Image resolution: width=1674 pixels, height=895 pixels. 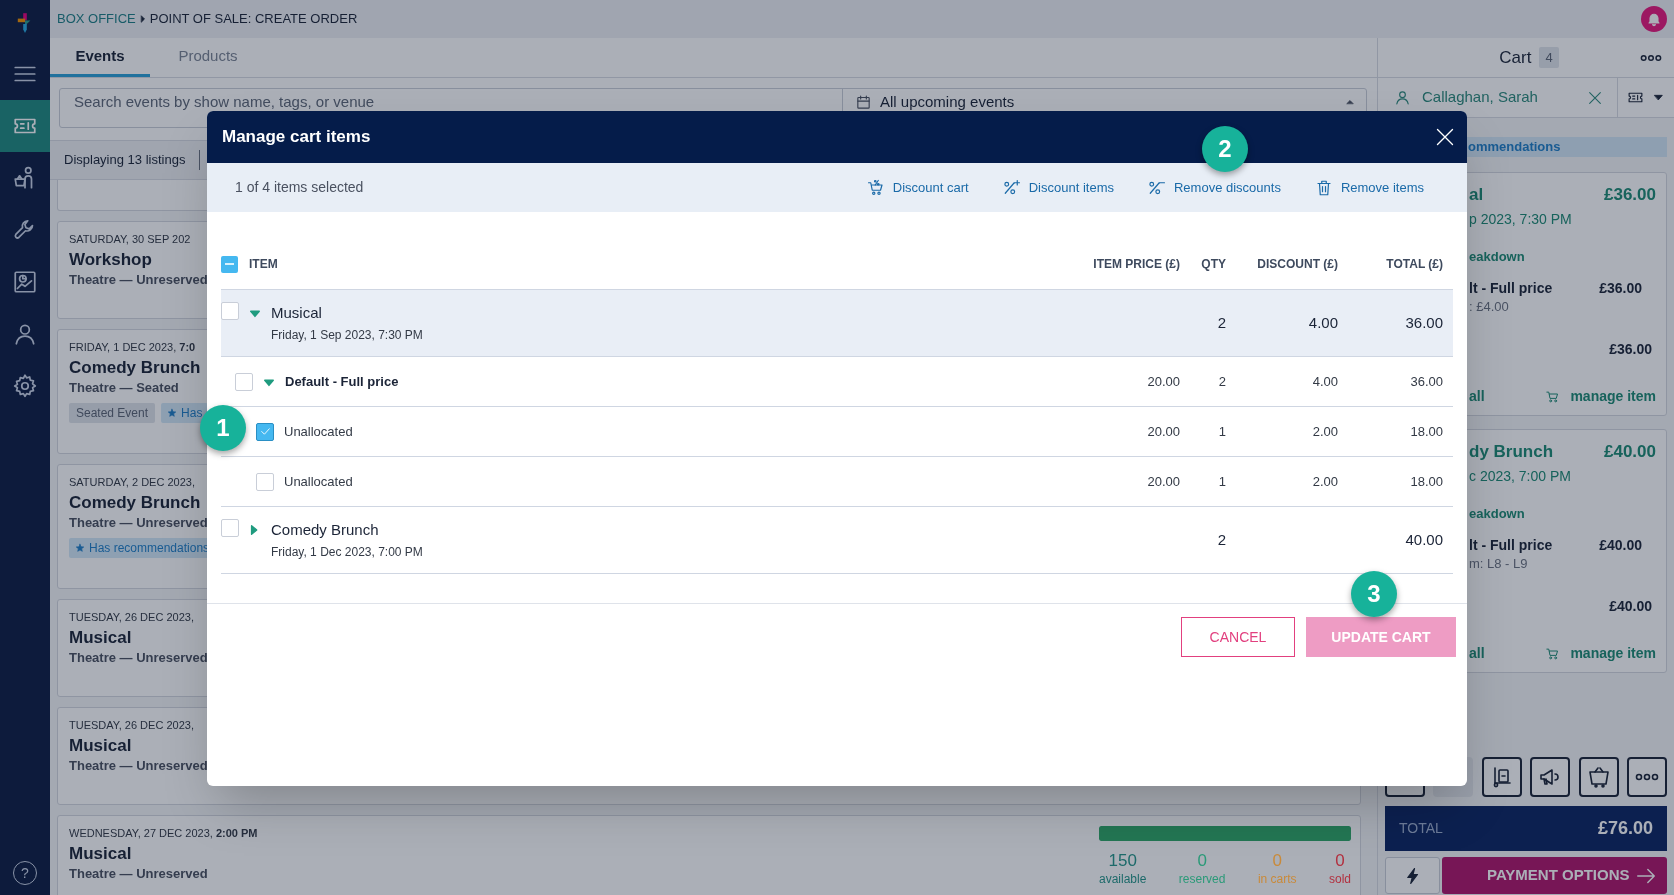 I want to click on stat-label: sold, so click(x=1339, y=879).